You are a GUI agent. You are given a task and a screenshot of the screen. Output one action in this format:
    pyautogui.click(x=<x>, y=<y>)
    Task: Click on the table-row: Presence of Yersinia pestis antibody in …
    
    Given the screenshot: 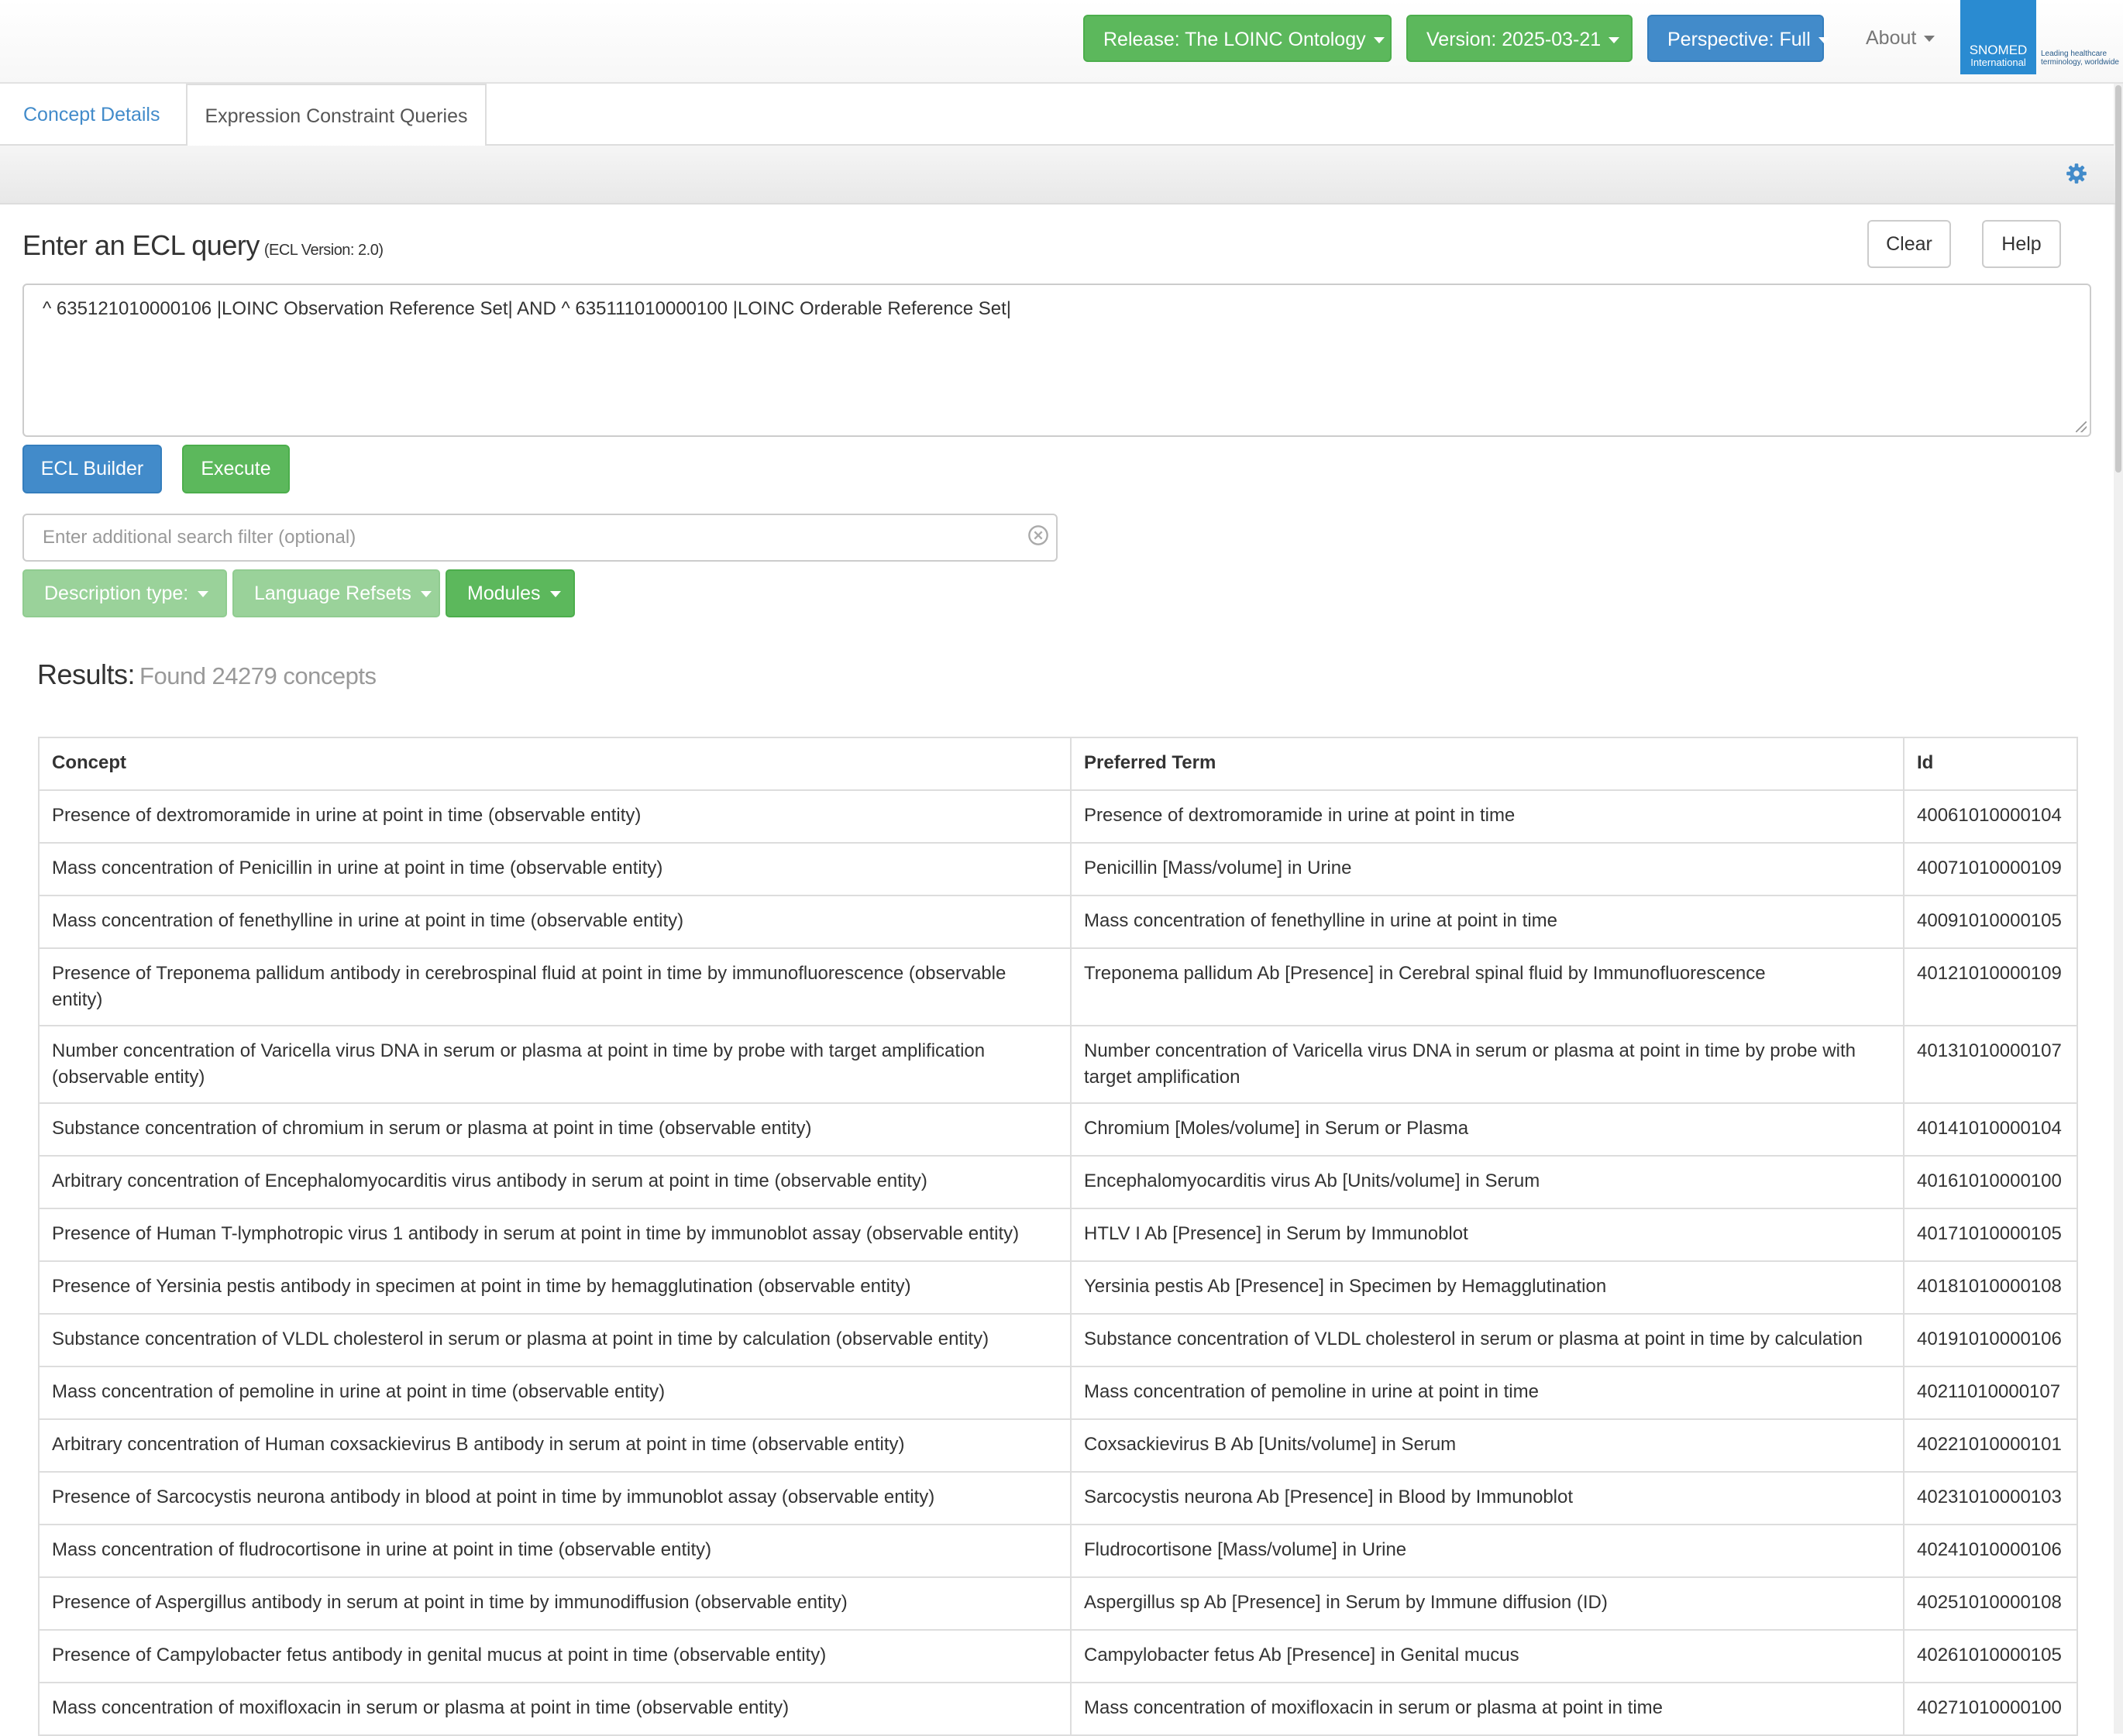 What is the action you would take?
    pyautogui.click(x=1058, y=1287)
    